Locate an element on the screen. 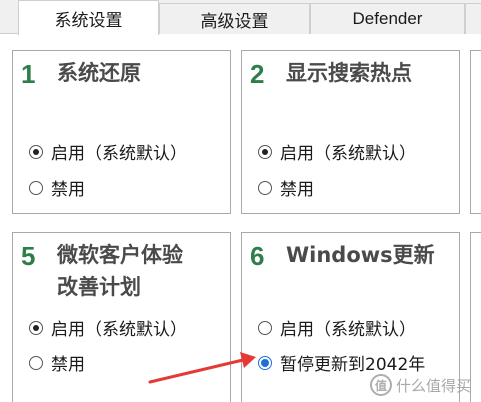  tab-system-settings: 系统设置 is located at coordinates (88, 17).